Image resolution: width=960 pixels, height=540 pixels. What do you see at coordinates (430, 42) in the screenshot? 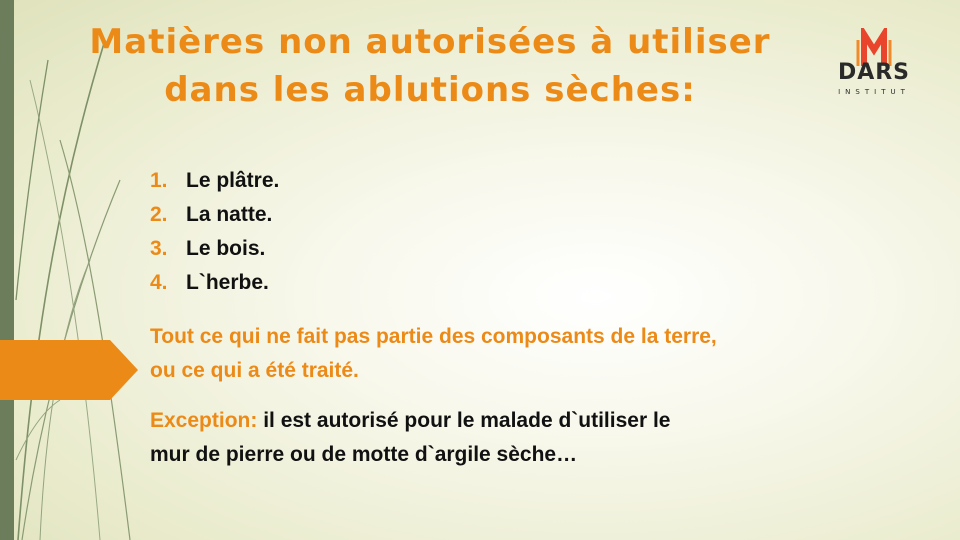
I see `title-line-1: Matières non autorisées à utiliser` at bounding box center [430, 42].